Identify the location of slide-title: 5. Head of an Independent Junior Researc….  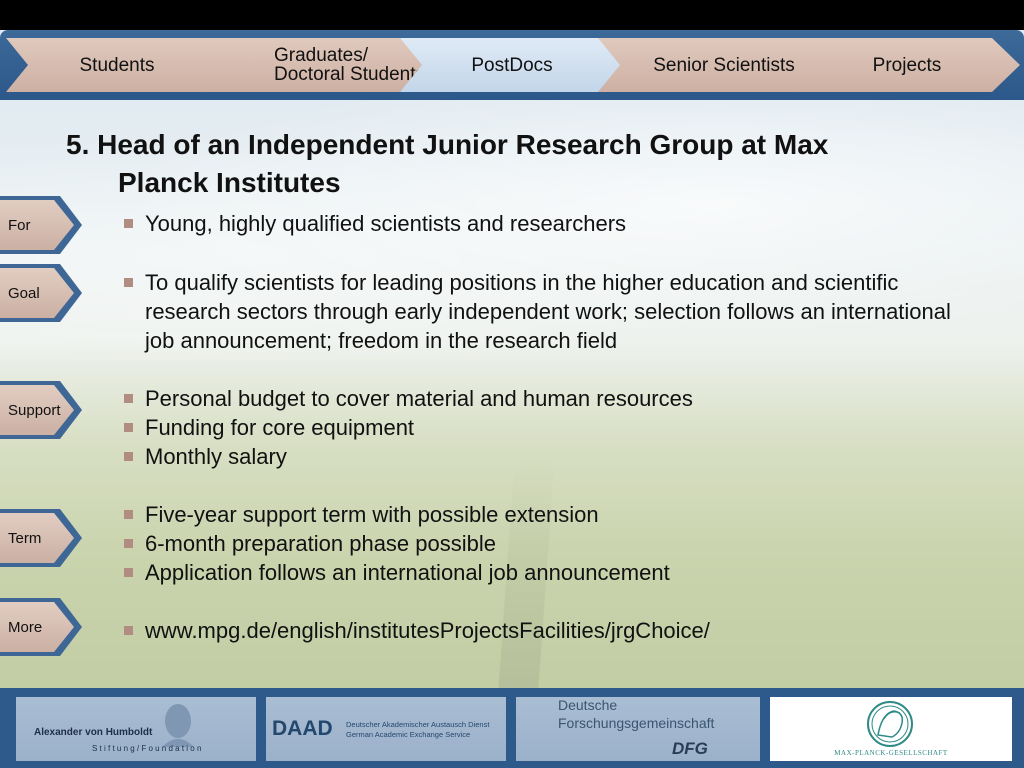
(516, 164).